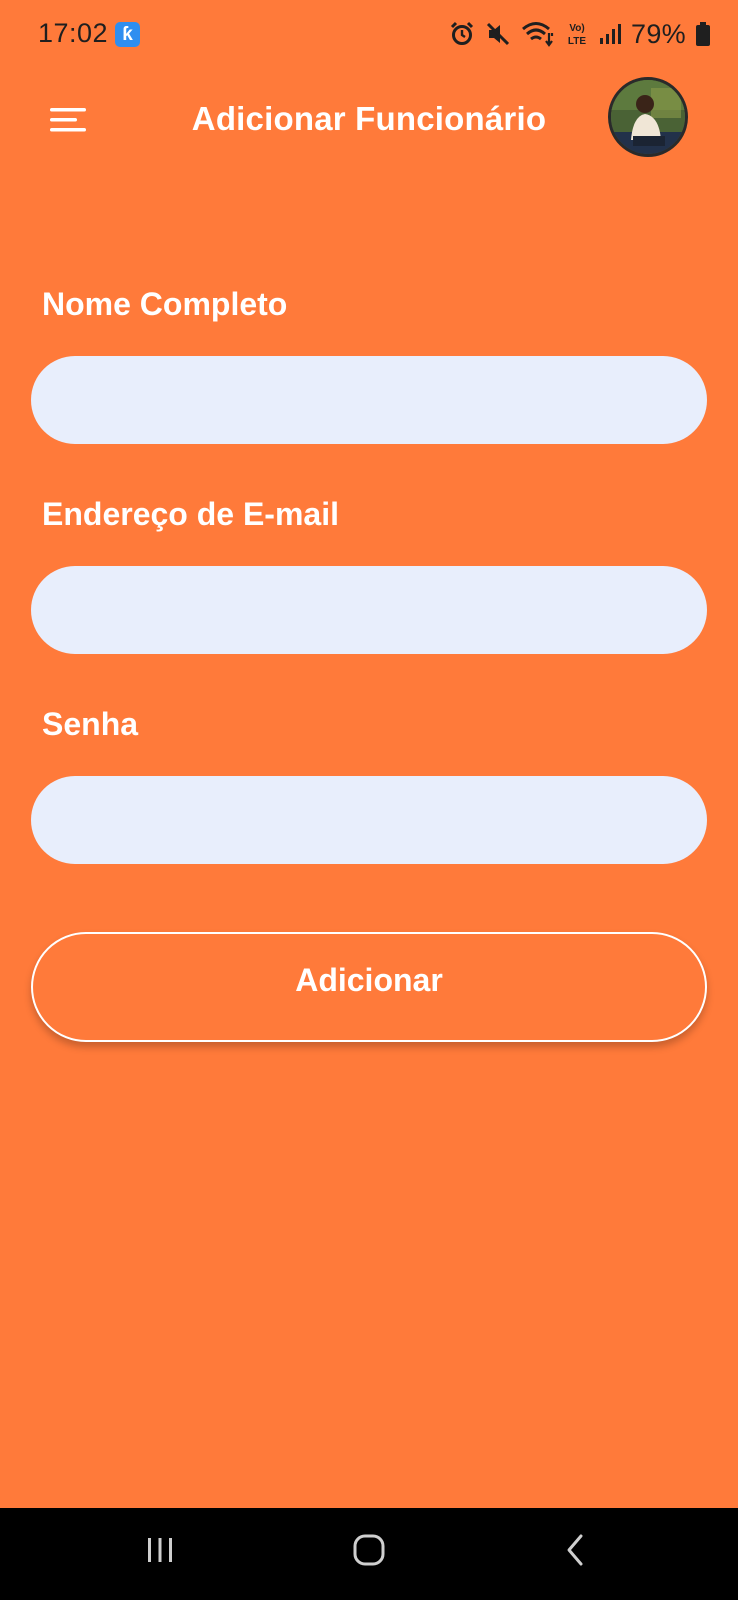 Image resolution: width=738 pixels, height=1600 pixels. I want to click on email-label: Endereço de E-mail, so click(190, 514).